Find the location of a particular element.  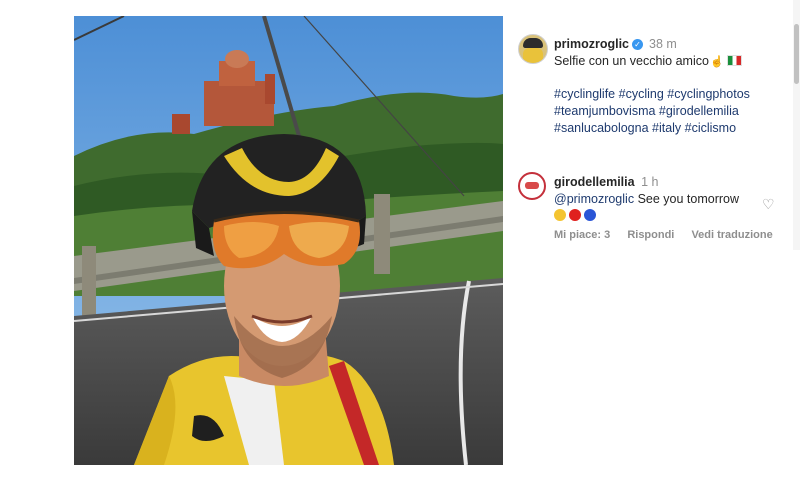

post-caption: Selfie con un vecchio amico☝ is located at coordinates (648, 61).